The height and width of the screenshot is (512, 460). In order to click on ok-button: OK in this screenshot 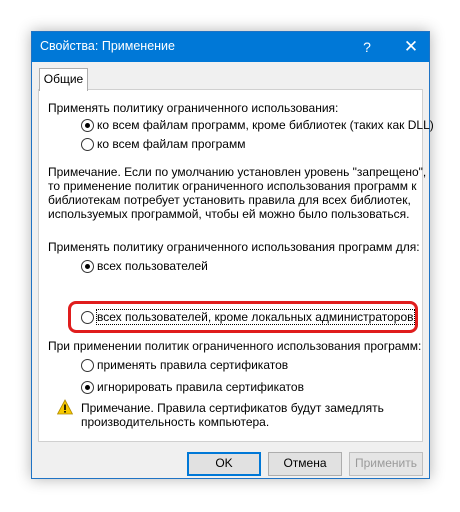, I will do `click(224, 464)`.